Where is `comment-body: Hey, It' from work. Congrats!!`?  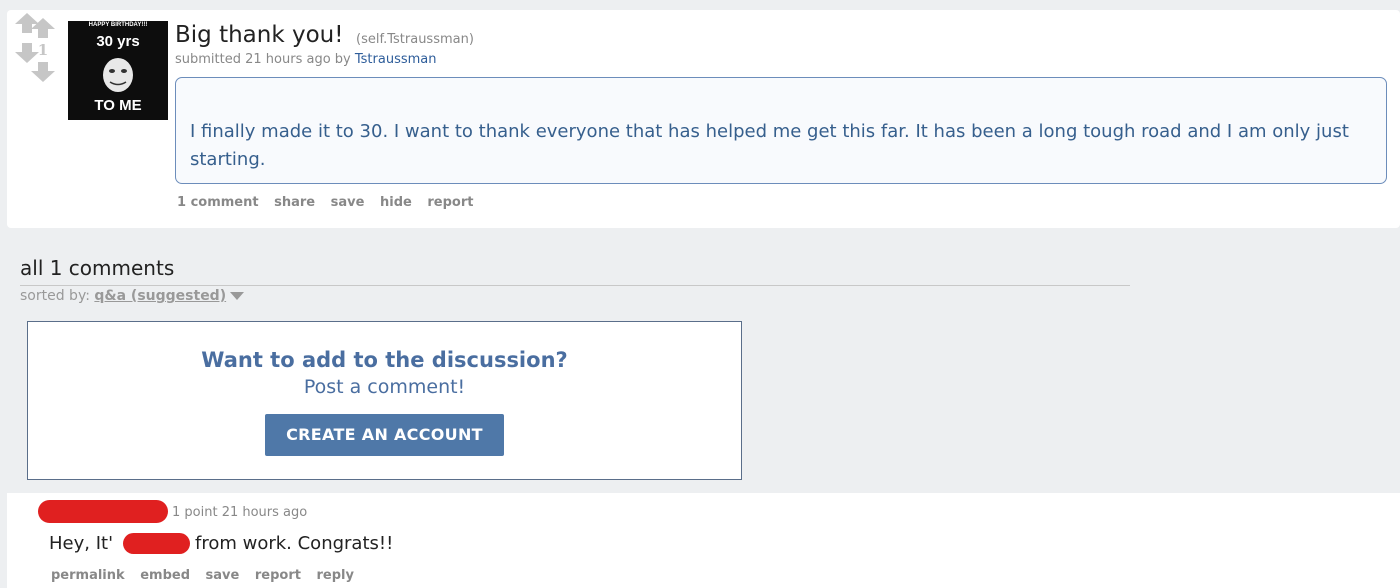
comment-body: Hey, It' from work. Congrats!! is located at coordinates (221, 543).